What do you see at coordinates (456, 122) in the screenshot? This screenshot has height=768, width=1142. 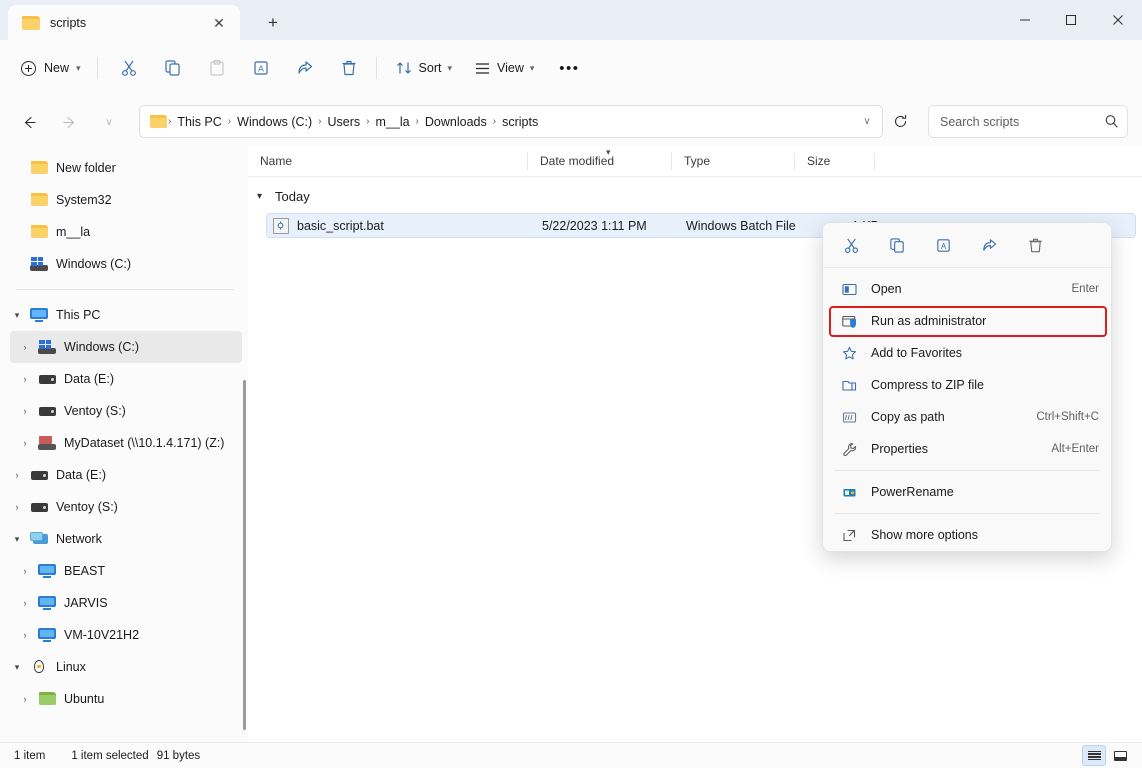 I see `breadcrumb-item-downloads: Downloads` at bounding box center [456, 122].